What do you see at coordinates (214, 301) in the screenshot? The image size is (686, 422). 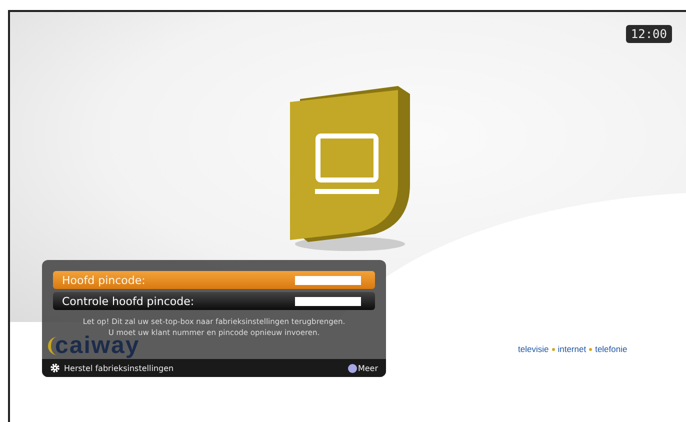 I see `pincode-row: Controle hoofd pincode:` at bounding box center [214, 301].